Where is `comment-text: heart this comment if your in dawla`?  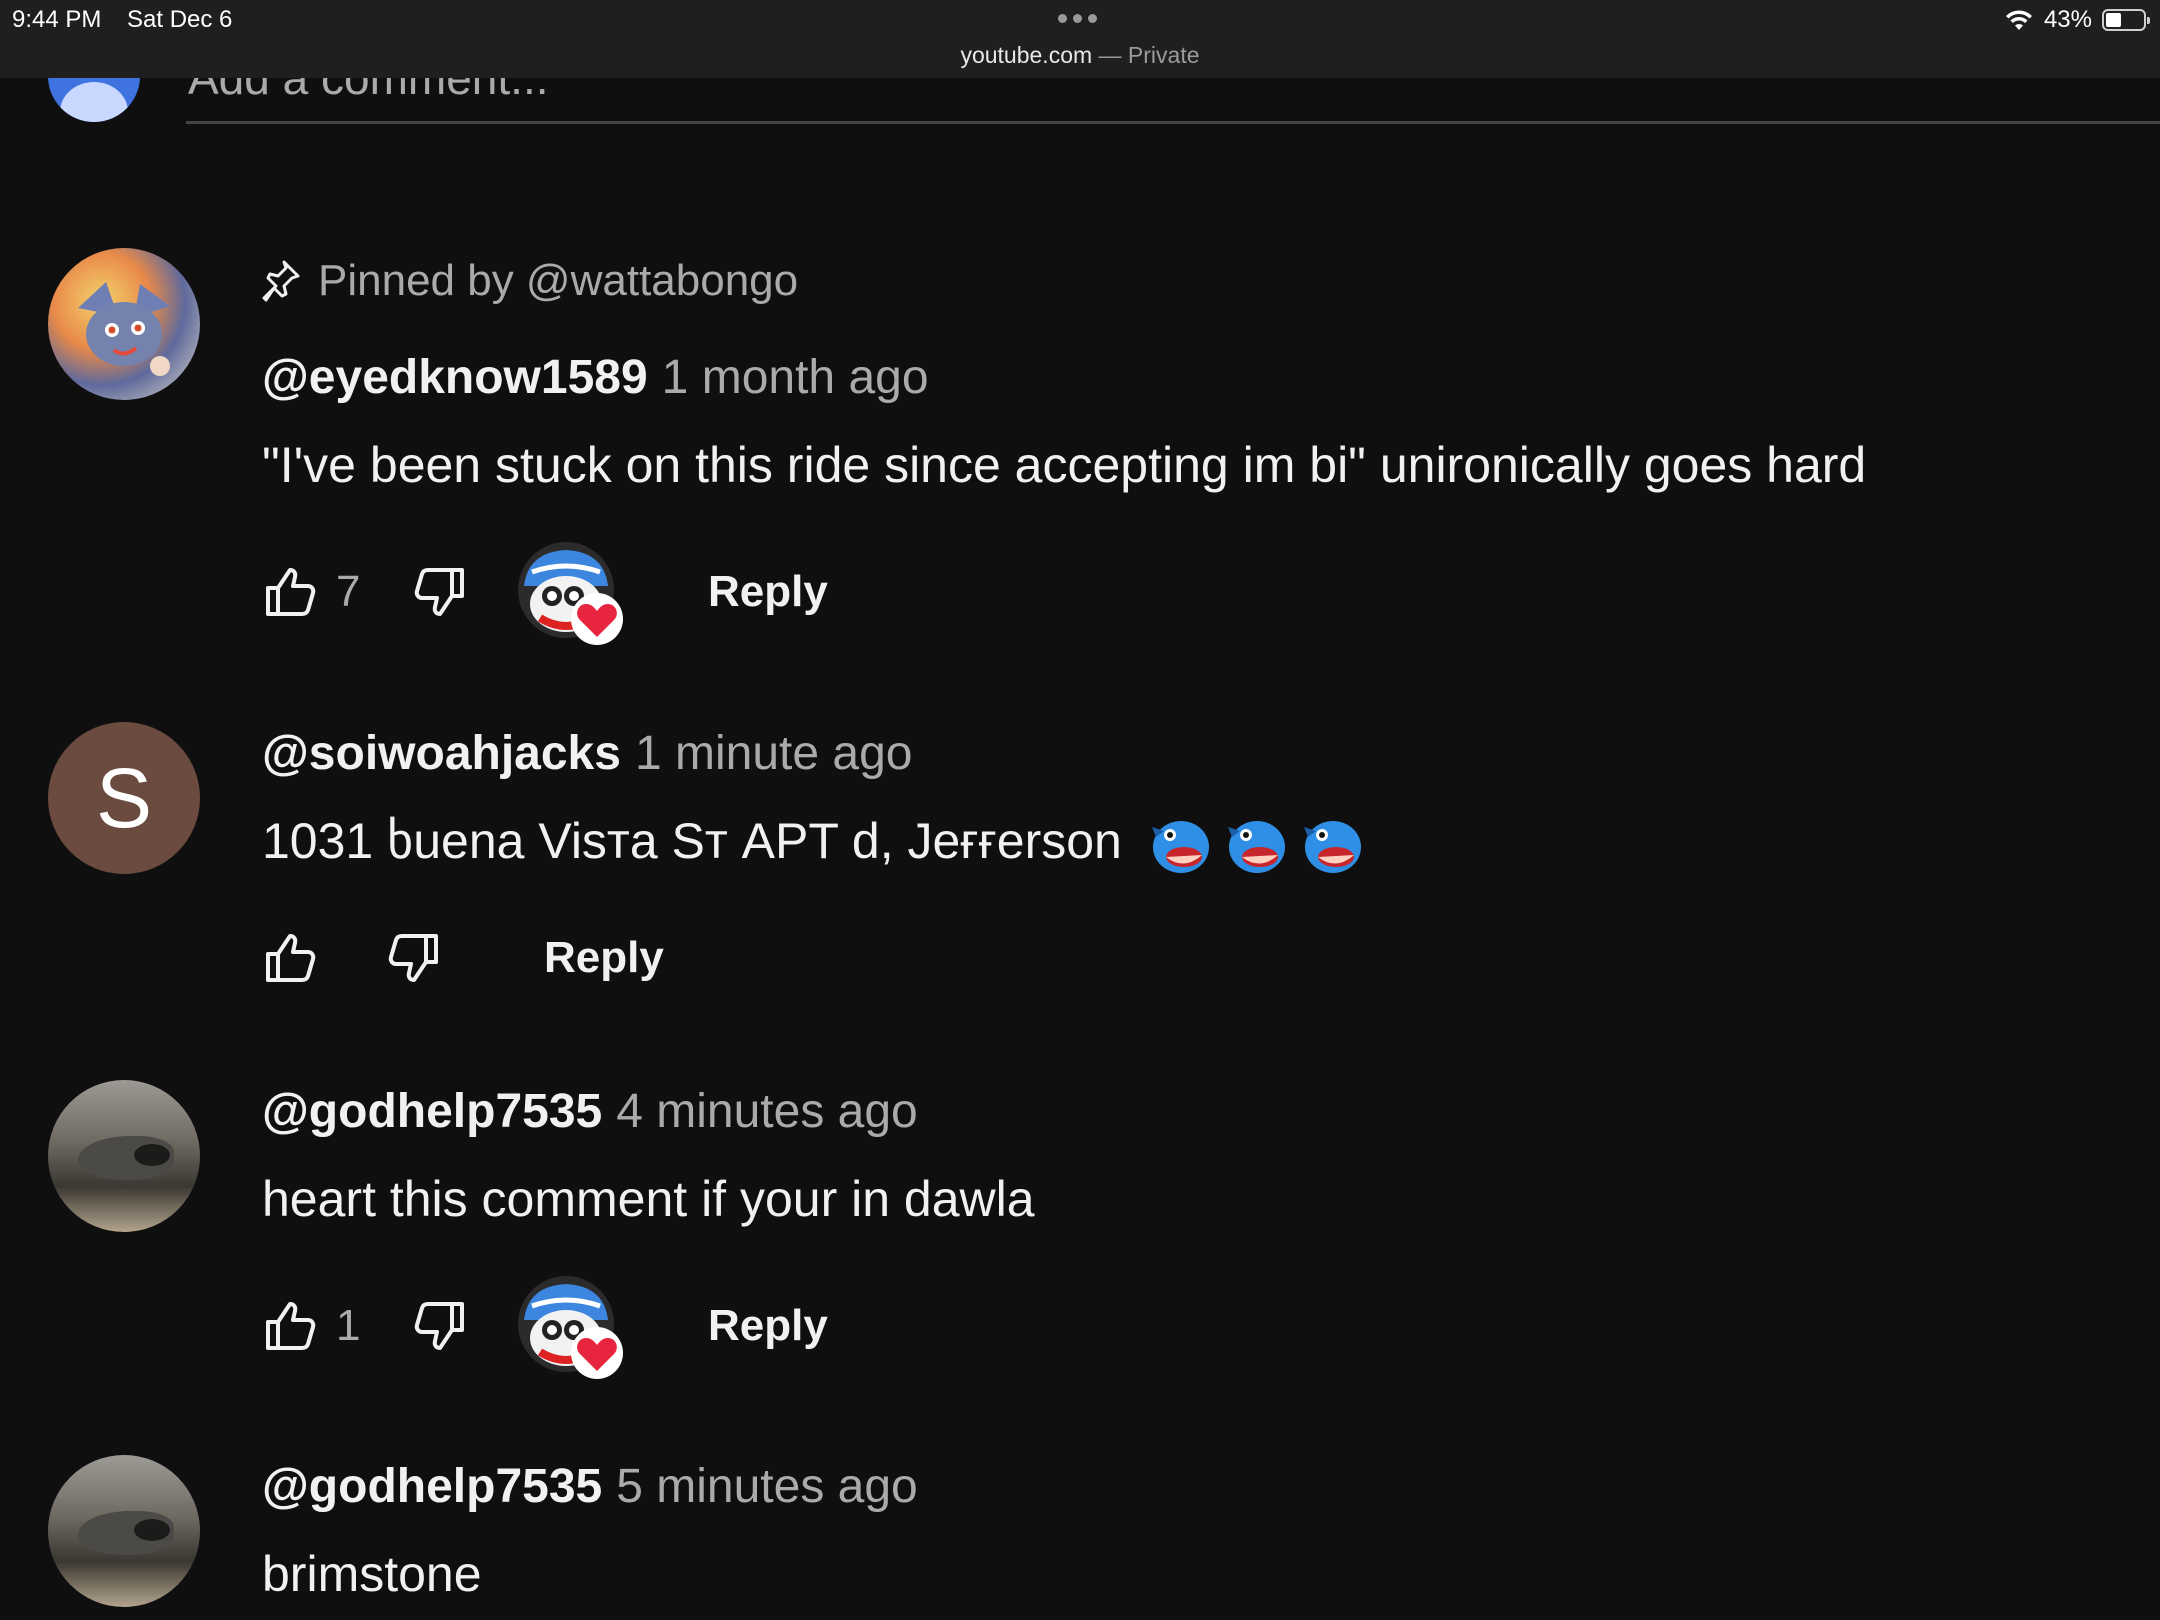 comment-text: heart this comment if your in dawla is located at coordinates (648, 1199).